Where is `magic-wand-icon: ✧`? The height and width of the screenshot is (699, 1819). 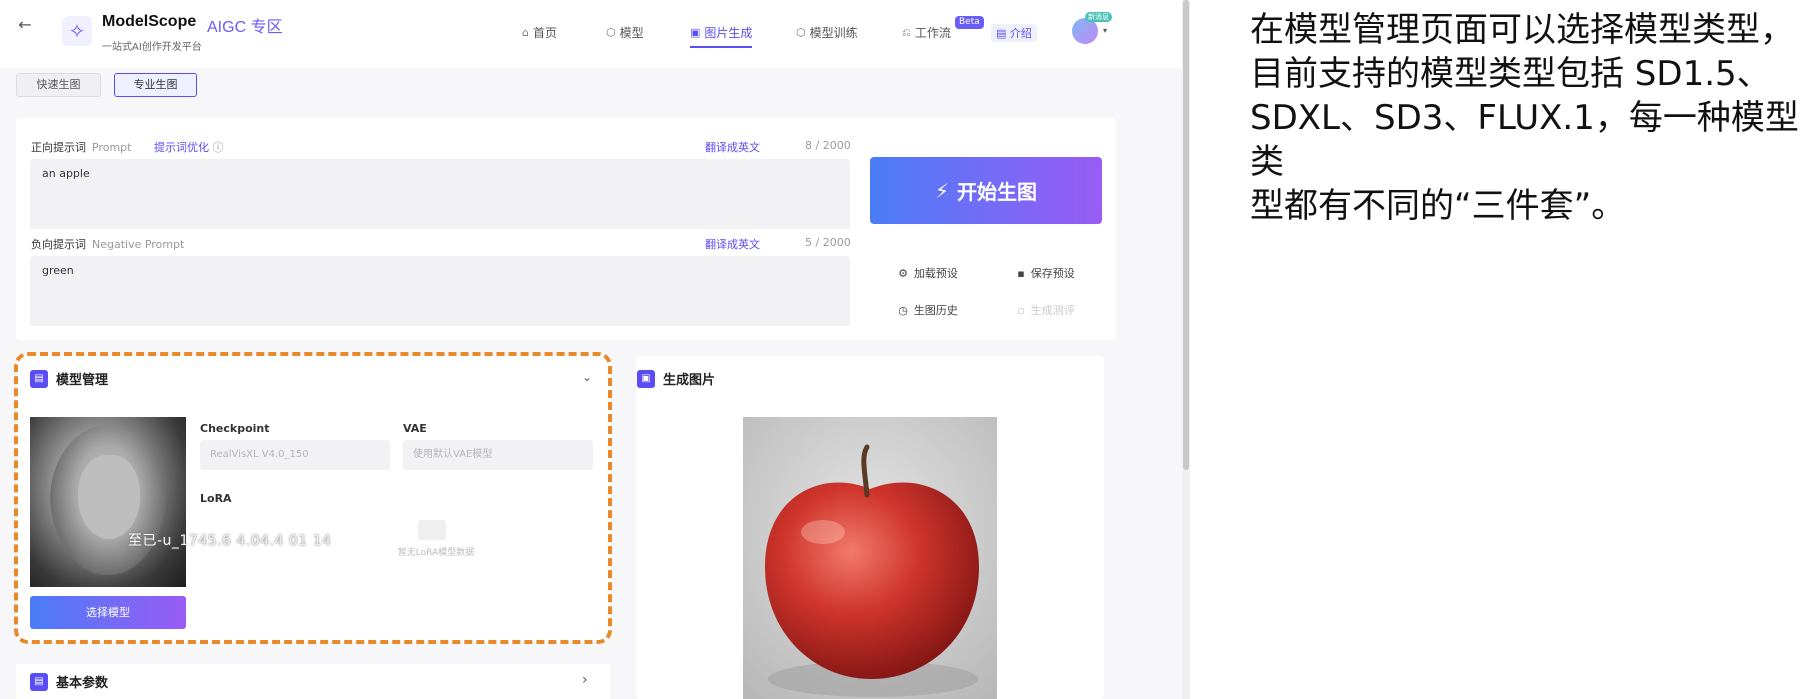 magic-wand-icon: ✧ is located at coordinates (77, 31).